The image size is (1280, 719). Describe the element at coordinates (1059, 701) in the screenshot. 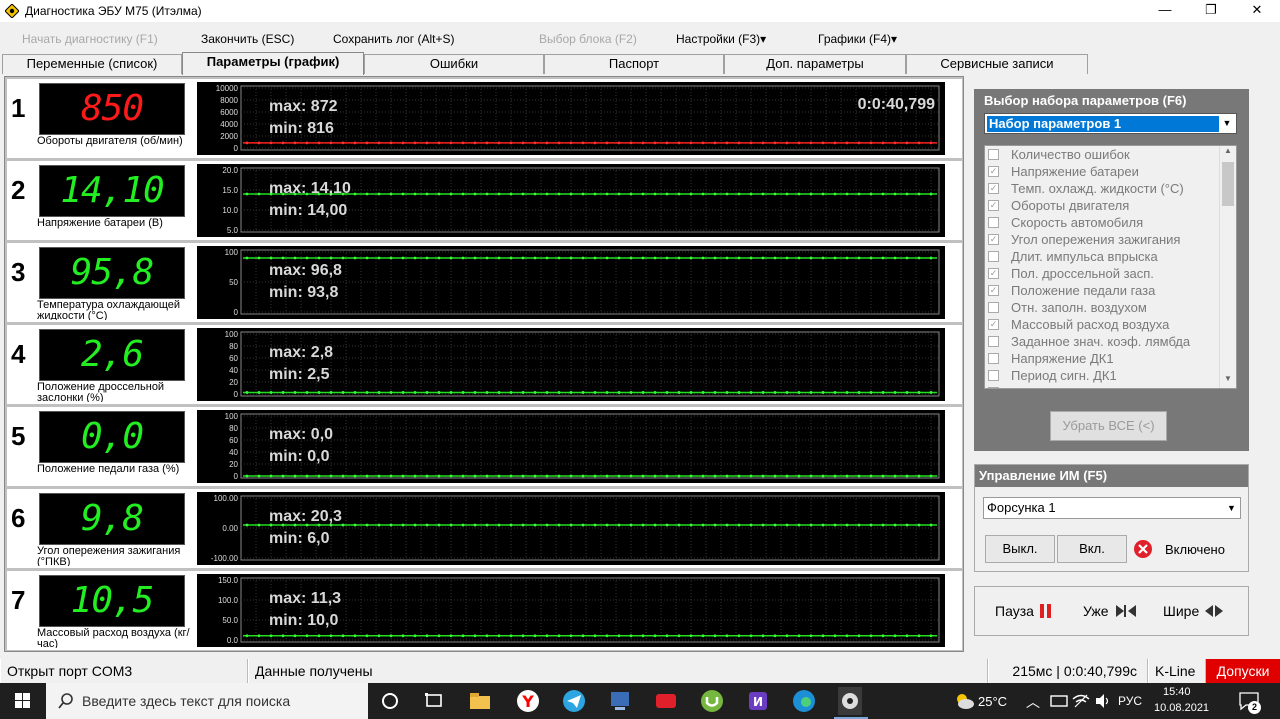

I see `network-icon` at that location.